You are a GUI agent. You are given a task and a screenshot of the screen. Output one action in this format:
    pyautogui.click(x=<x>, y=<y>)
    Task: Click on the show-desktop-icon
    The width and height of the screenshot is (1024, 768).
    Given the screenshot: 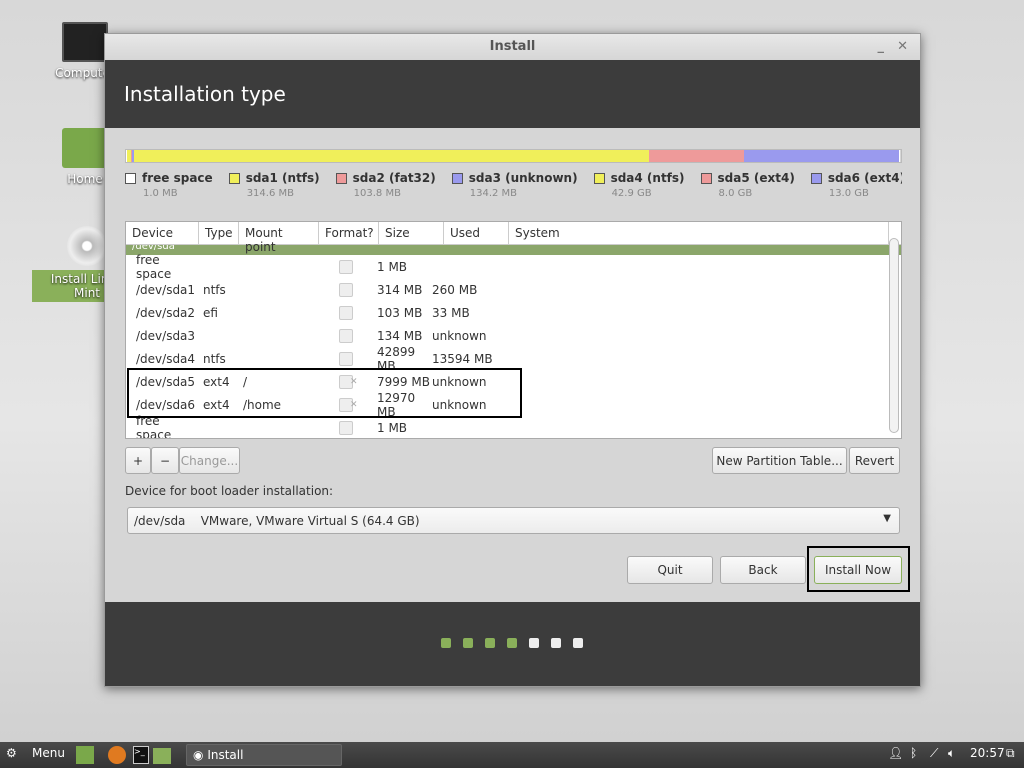 What is the action you would take?
    pyautogui.click(x=85, y=755)
    